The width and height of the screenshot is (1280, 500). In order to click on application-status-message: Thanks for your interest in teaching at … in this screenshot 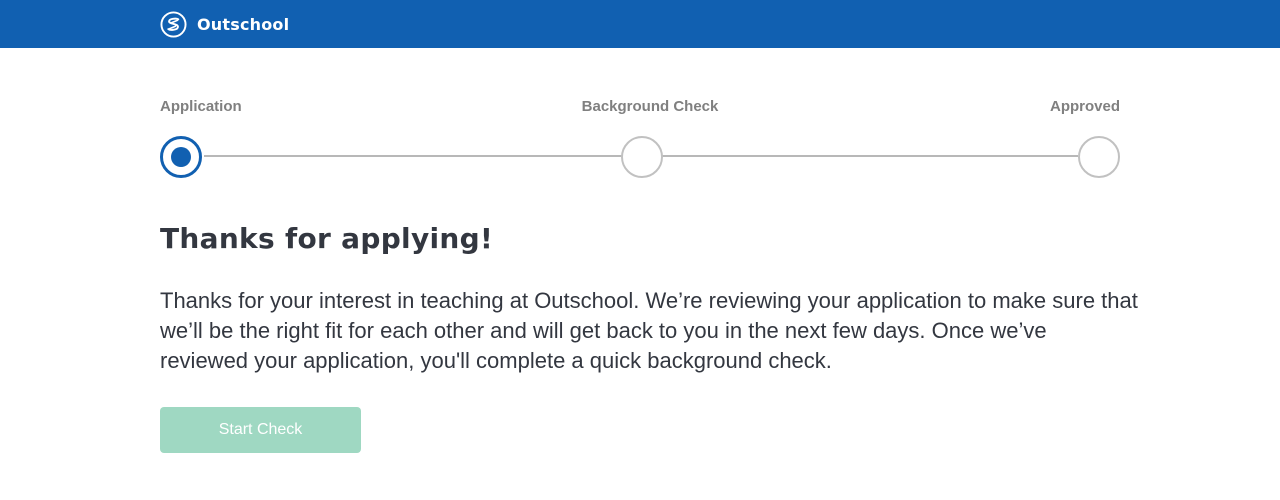, I will do `click(649, 330)`.